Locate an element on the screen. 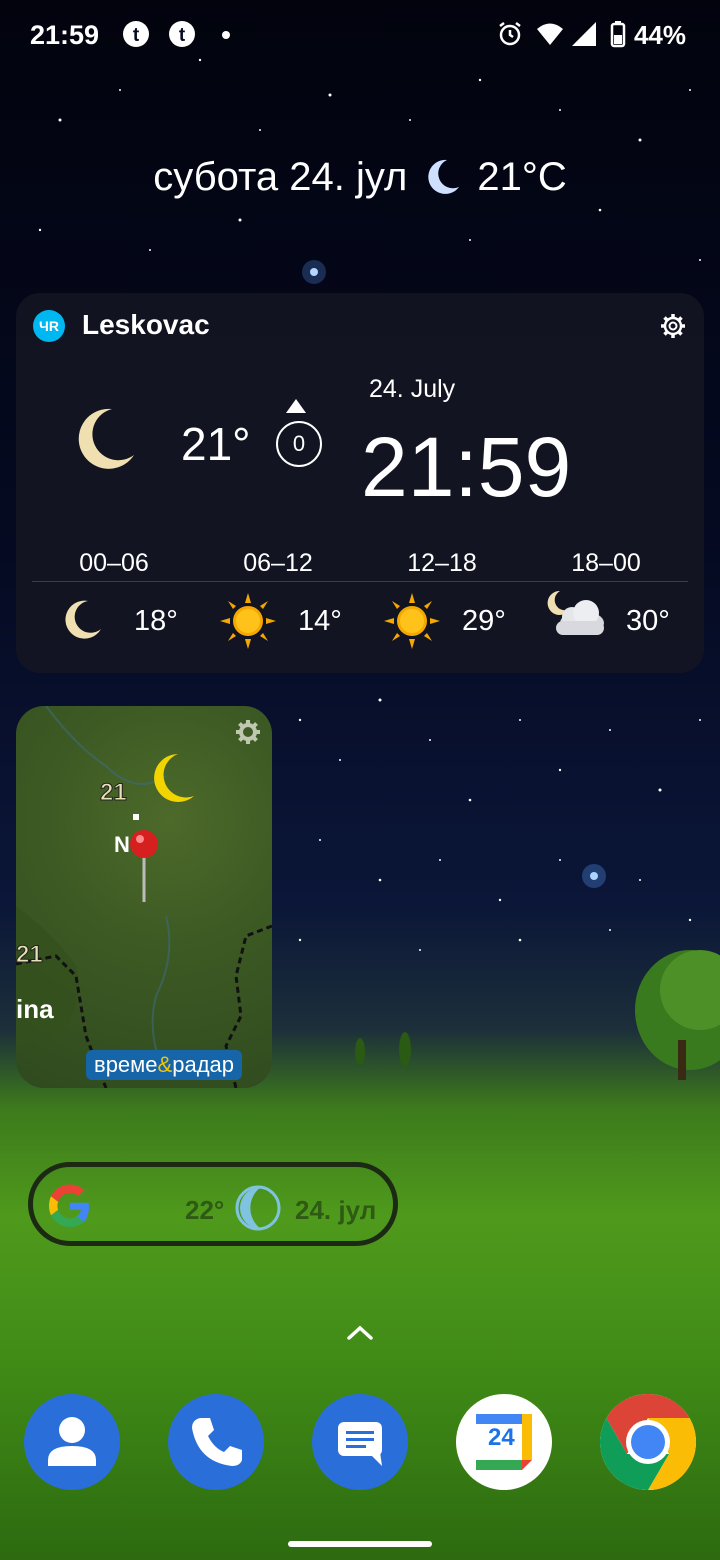  at-a-glance-date: субота 24. јул 21°C is located at coordinates (360, 177).